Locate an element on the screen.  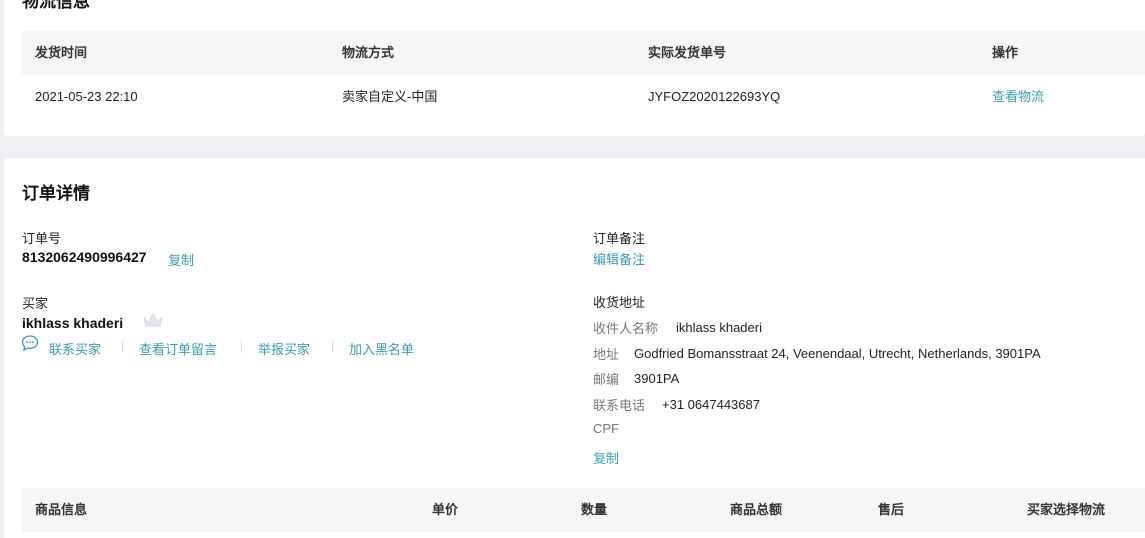
zip-label: 邮编 is located at coordinates (606, 379).